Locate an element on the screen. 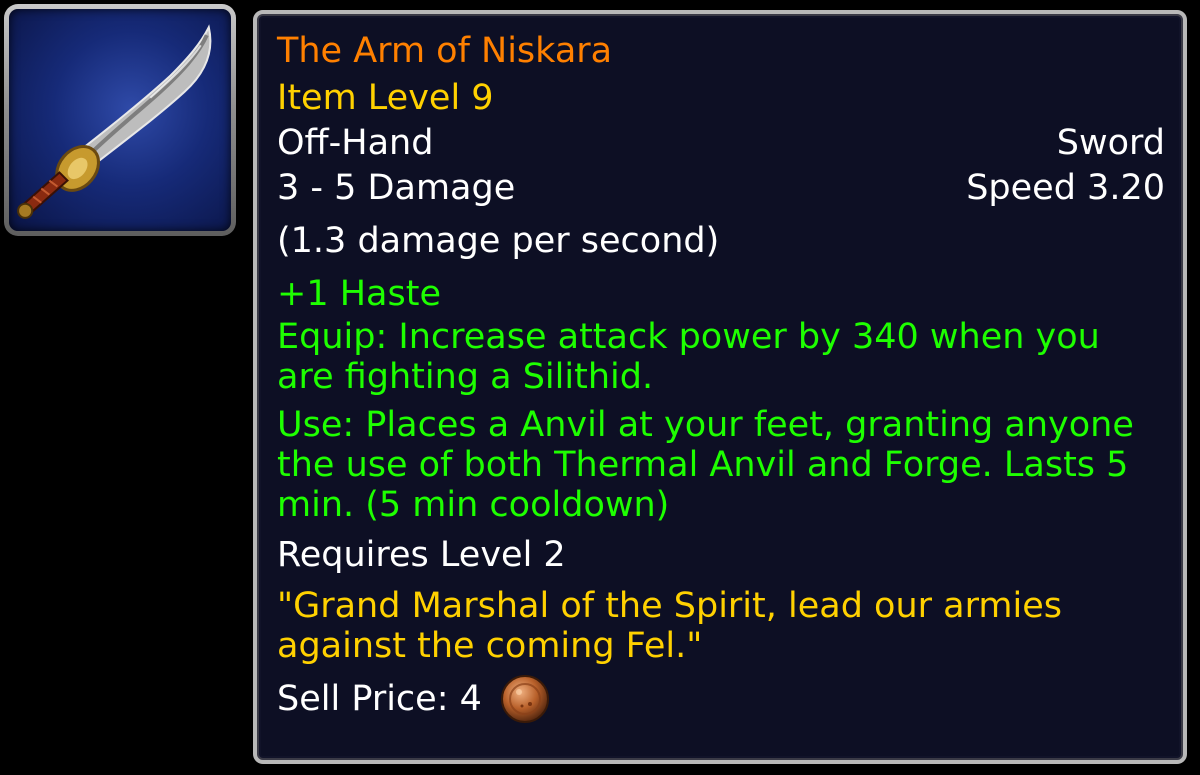 This screenshot has width=1200, height=775. damage-speed-row: 3 - 5 Damage Speed 3.20 is located at coordinates (721, 188).